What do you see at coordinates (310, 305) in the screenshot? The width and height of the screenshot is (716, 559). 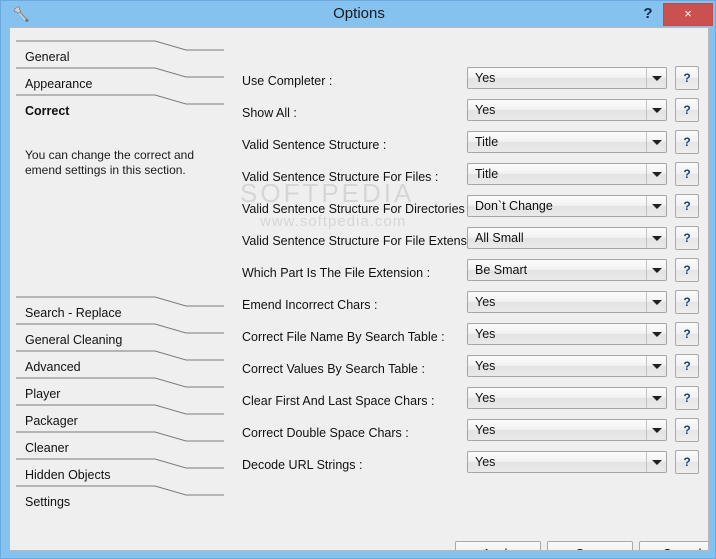 I see `setting-label: Emend Incorrect Chars :` at bounding box center [310, 305].